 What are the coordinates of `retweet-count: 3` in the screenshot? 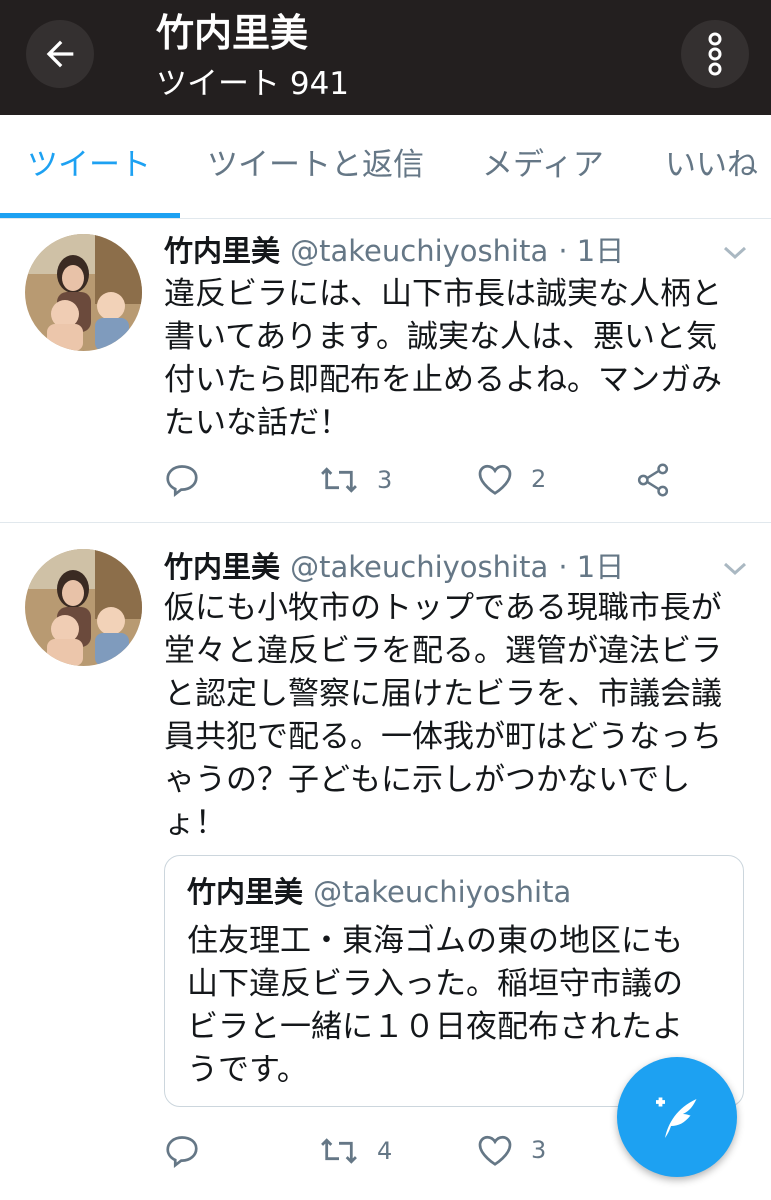 It's located at (385, 480).